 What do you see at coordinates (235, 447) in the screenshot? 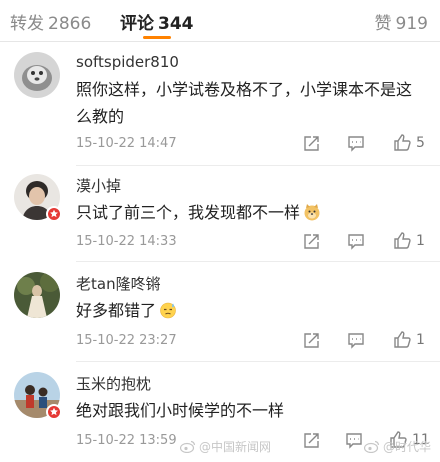
I see `watermark-left-text: @中国新闻网` at bounding box center [235, 447].